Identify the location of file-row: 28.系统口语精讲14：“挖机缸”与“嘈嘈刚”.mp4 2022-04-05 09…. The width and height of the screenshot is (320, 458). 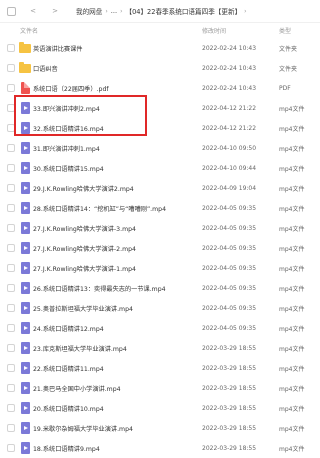
(160, 208).